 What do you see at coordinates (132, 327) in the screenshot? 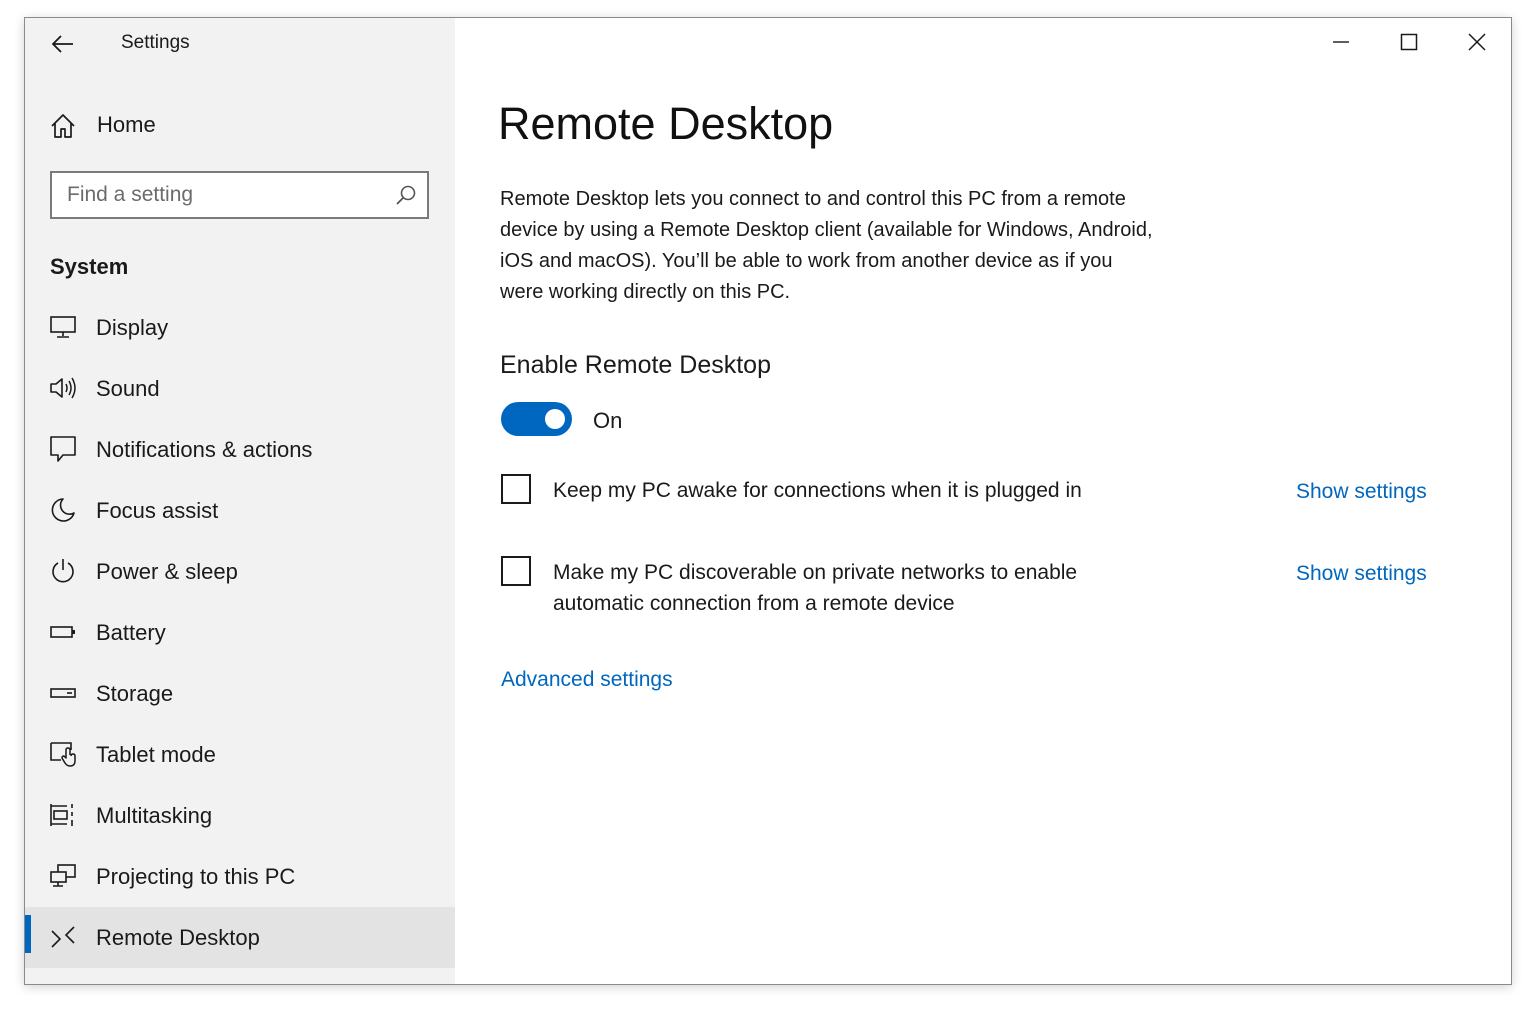
I see `sidebar-item-label: Display` at bounding box center [132, 327].